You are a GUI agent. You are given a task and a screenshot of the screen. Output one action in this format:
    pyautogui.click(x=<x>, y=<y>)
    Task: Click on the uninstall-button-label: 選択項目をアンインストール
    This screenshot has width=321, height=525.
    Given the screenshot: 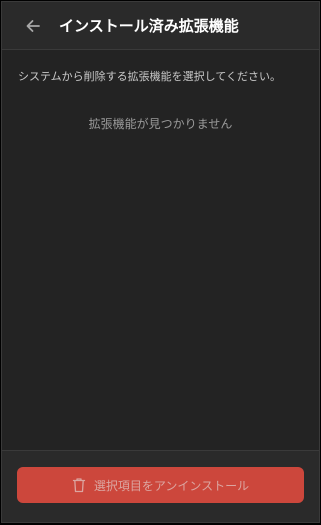 What is the action you would take?
    pyautogui.click(x=171, y=485)
    